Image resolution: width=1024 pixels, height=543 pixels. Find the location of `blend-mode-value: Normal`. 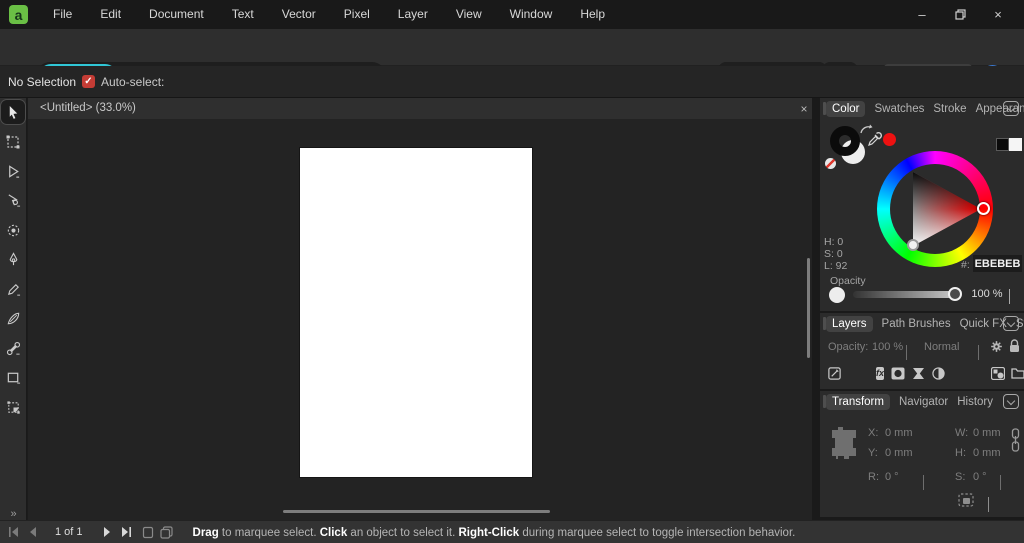

blend-mode-value: Normal is located at coordinates (941, 347).